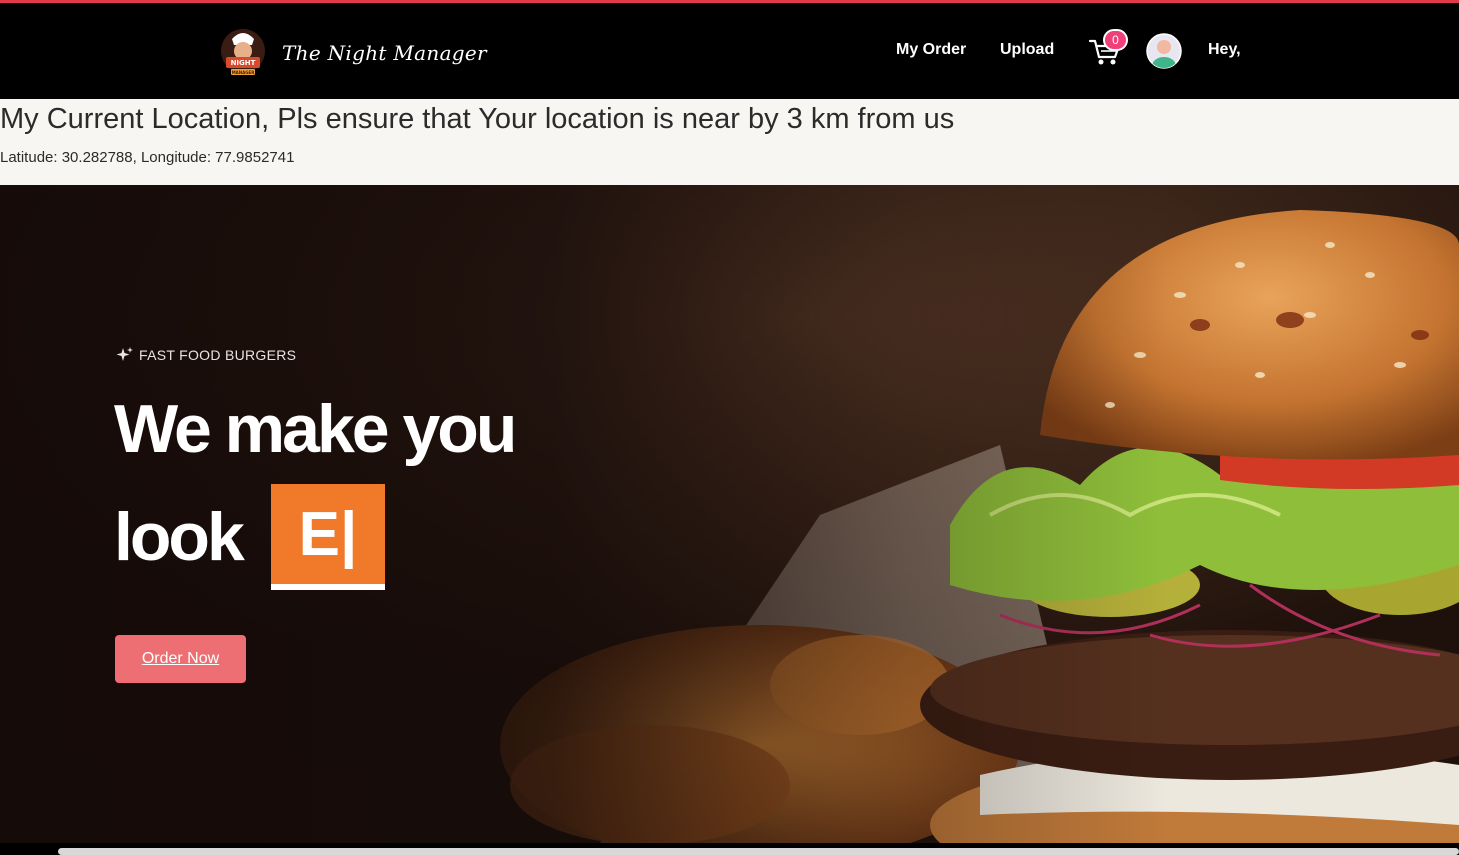 The height and width of the screenshot is (855, 1459). I want to click on svg-text: NIGHT, so click(243, 63).